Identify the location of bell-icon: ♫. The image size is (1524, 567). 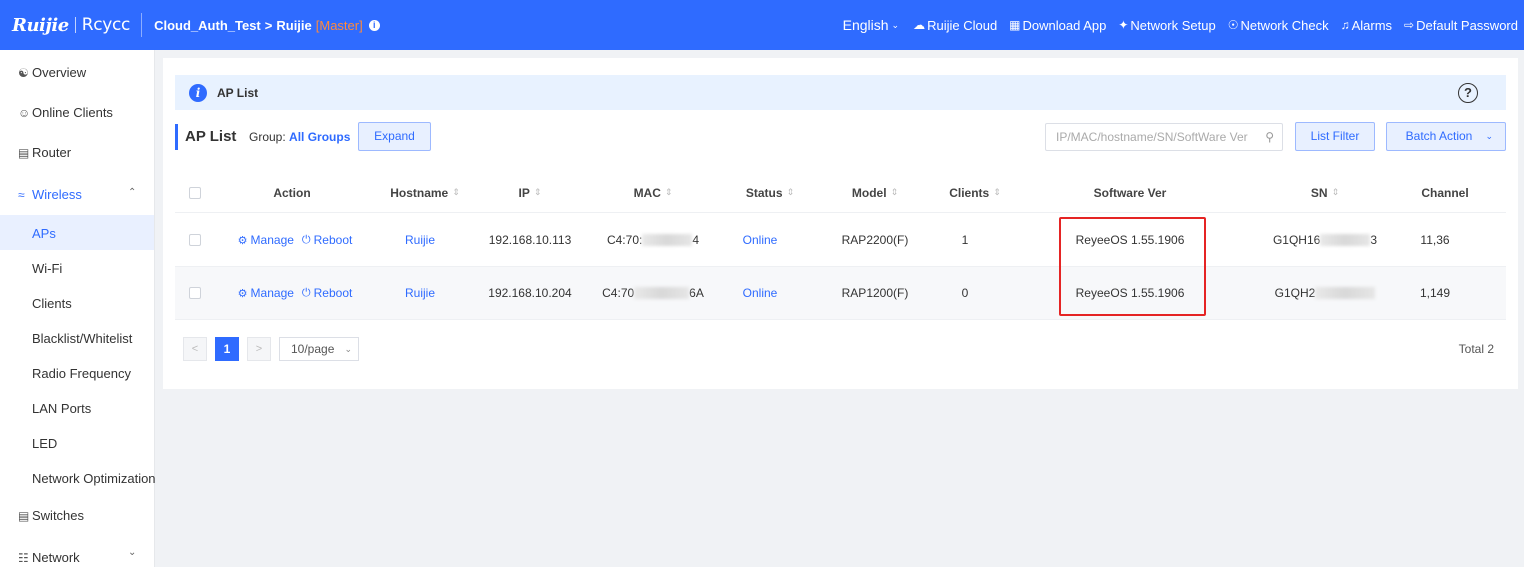
(1345, 25).